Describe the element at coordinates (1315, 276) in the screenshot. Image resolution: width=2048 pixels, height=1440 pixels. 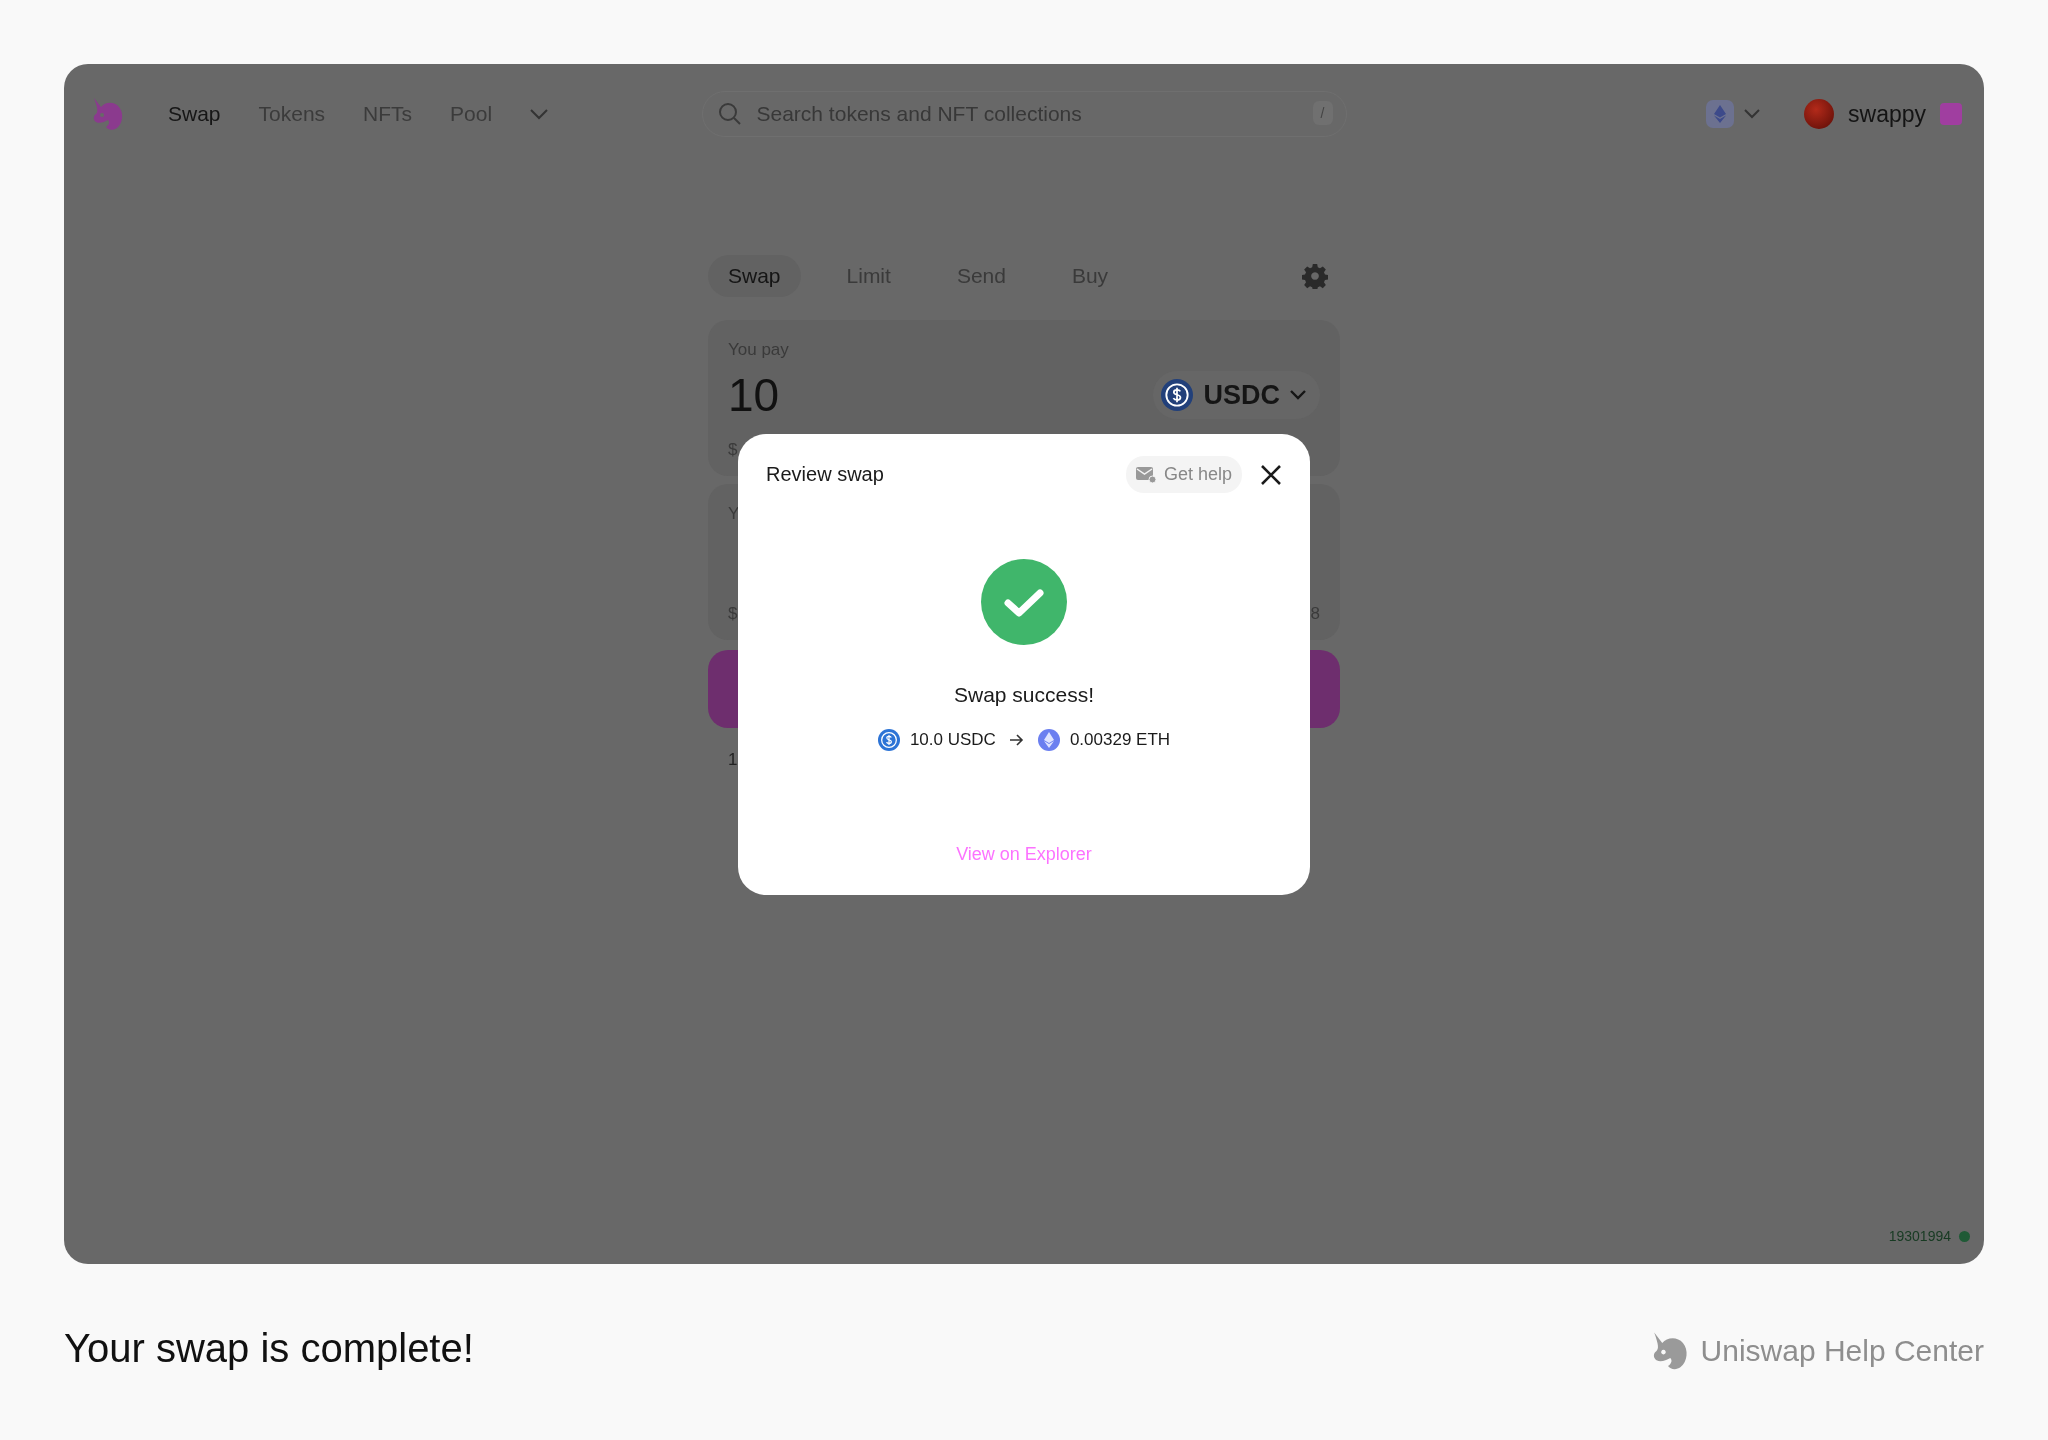
I see `settings-icon` at that location.